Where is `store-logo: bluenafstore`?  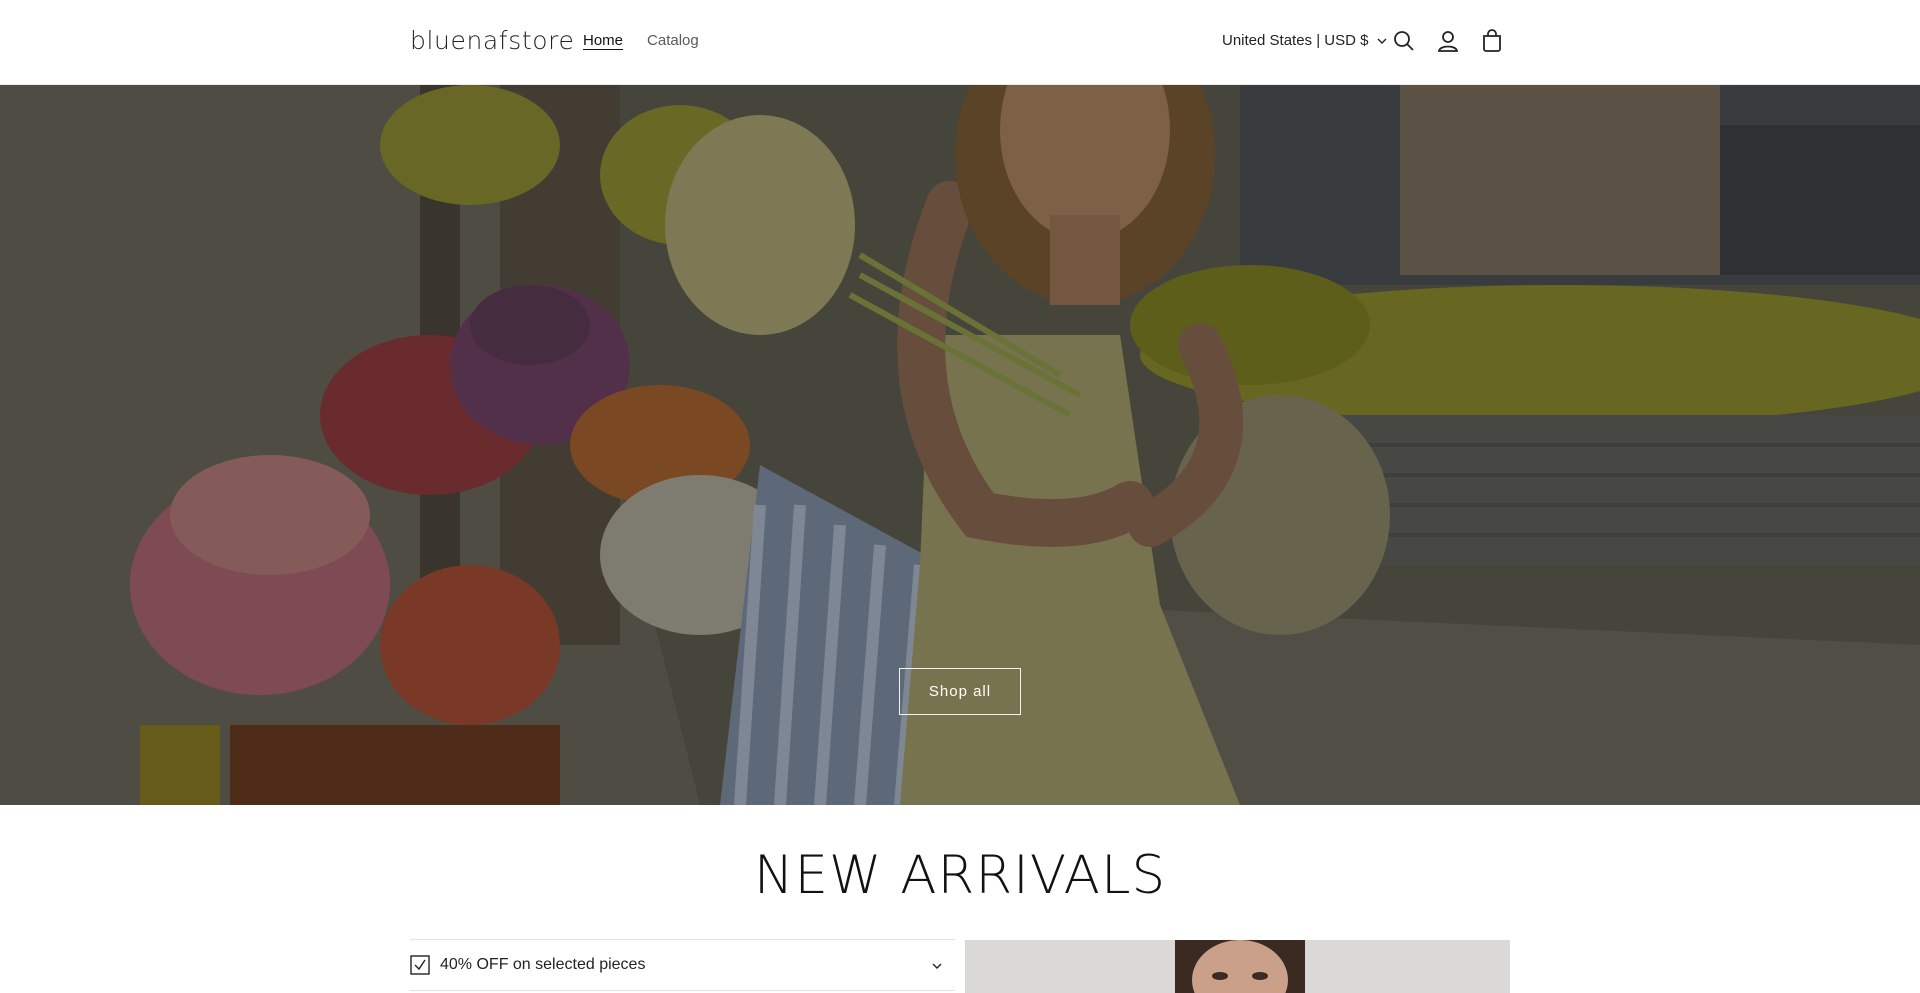
store-logo: bluenafstore is located at coordinates (492, 40).